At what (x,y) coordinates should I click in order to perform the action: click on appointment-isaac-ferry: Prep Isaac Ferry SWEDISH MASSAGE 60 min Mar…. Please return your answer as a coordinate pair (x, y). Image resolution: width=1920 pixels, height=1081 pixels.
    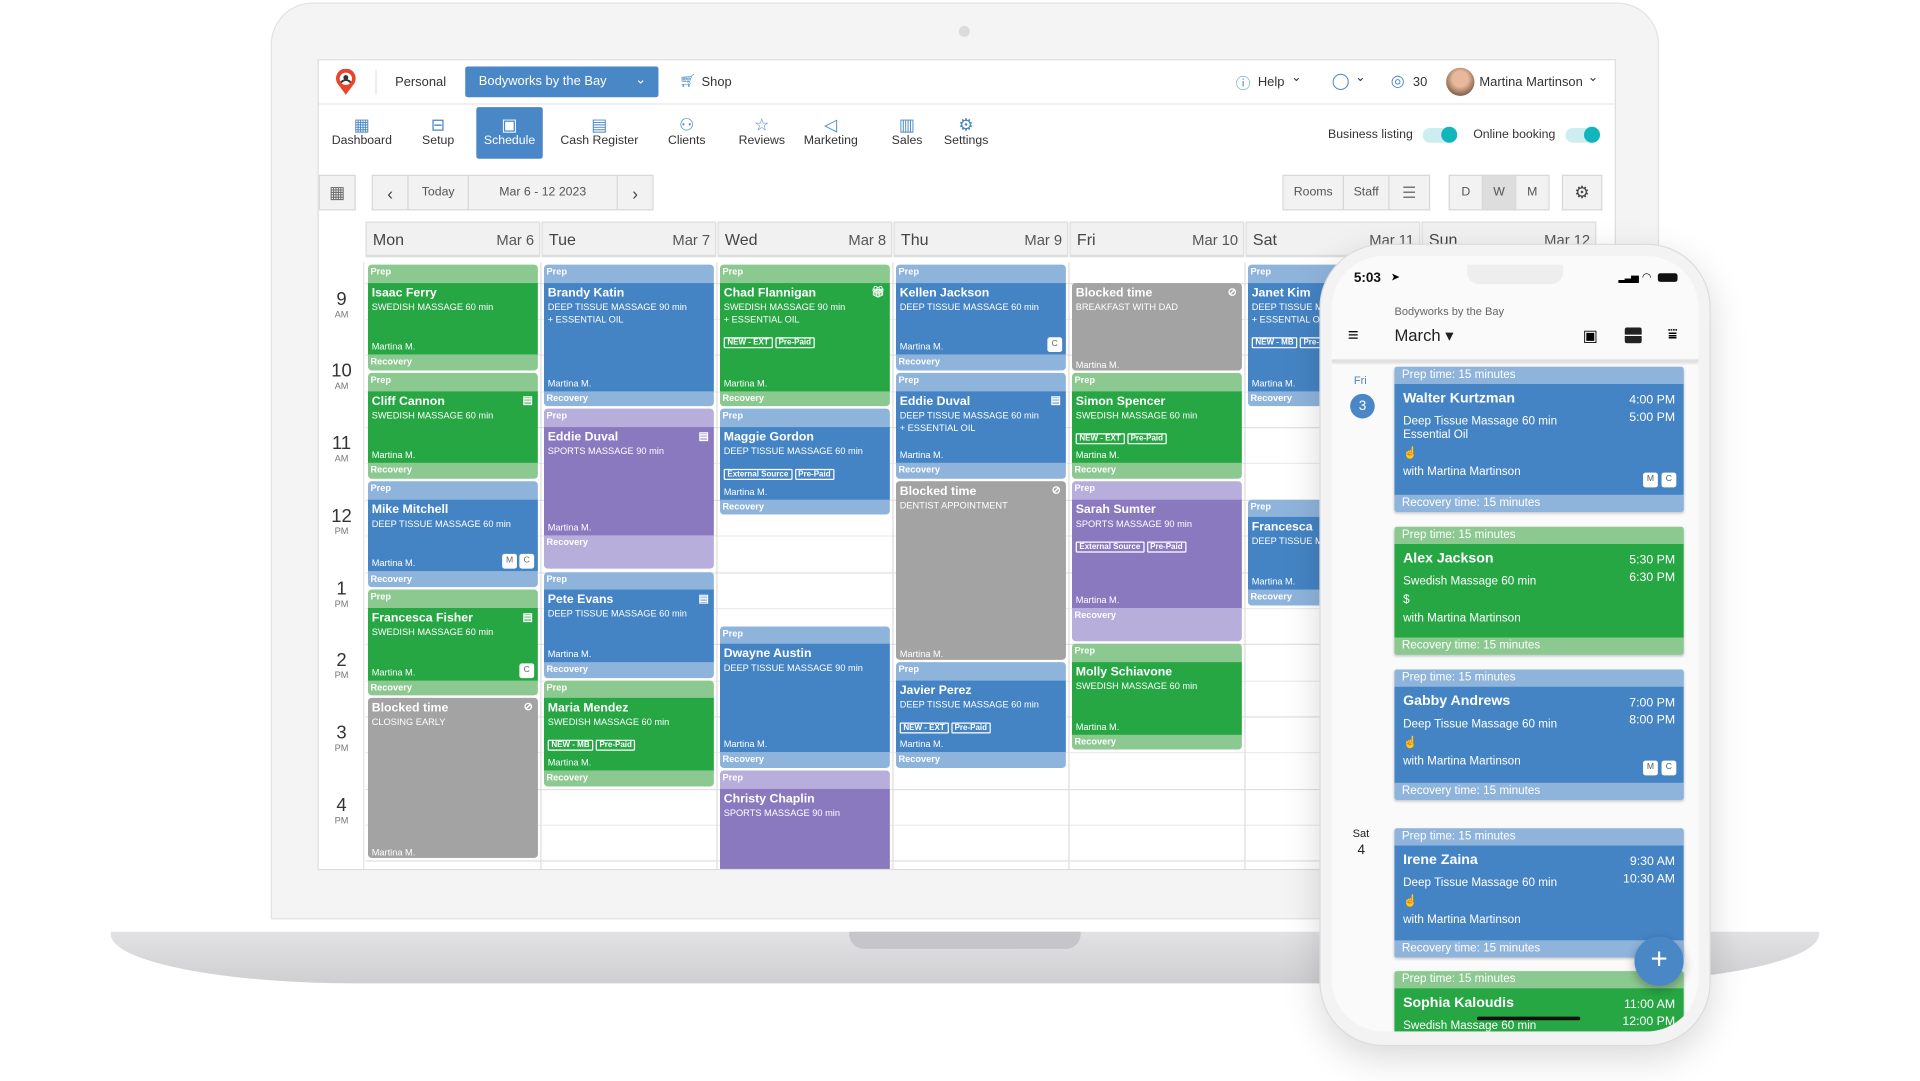
    Looking at the image, I should click on (453, 317).